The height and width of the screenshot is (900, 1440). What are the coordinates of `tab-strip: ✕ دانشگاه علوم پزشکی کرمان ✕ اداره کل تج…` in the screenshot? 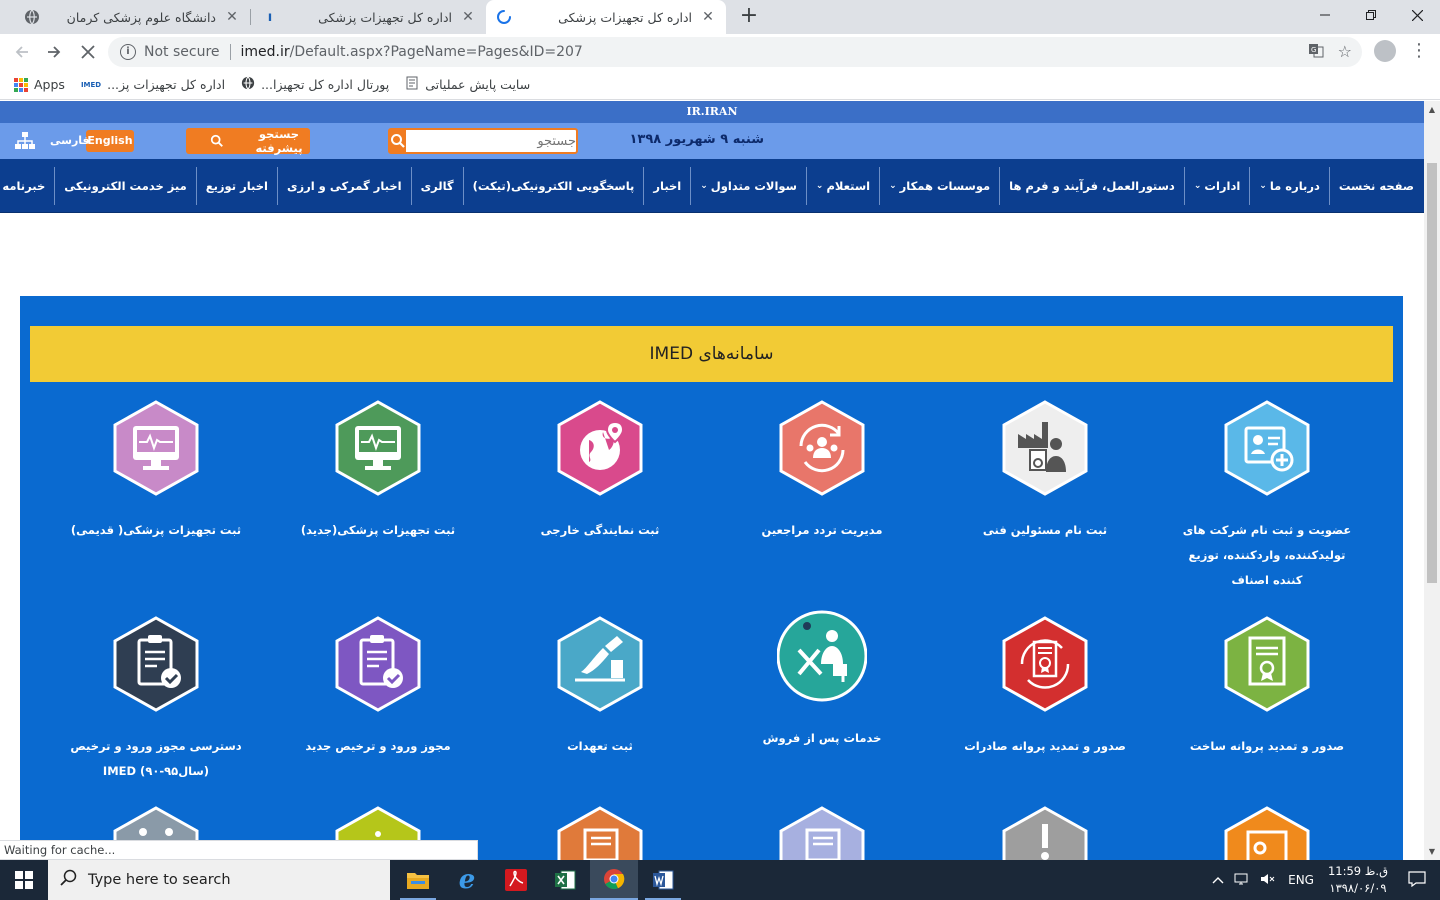 It's located at (720, 17).